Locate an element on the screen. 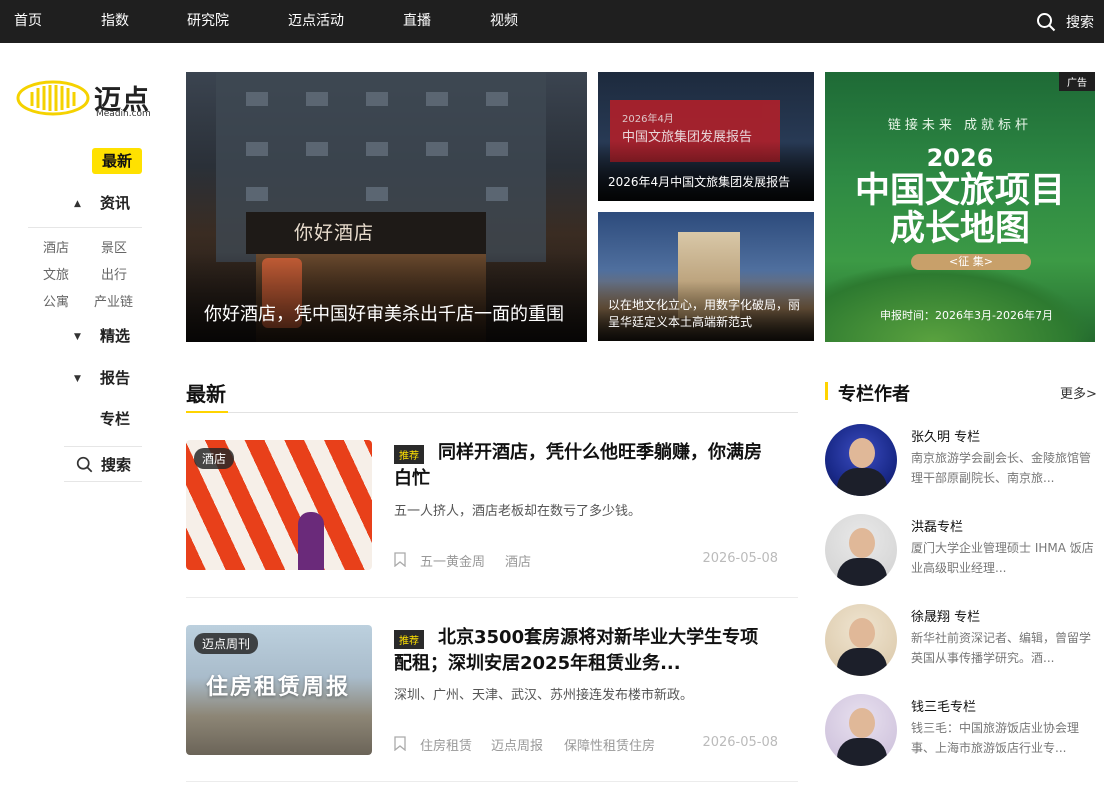  sidebar-item-featured: ▼ 精选 is located at coordinates (102, 336).